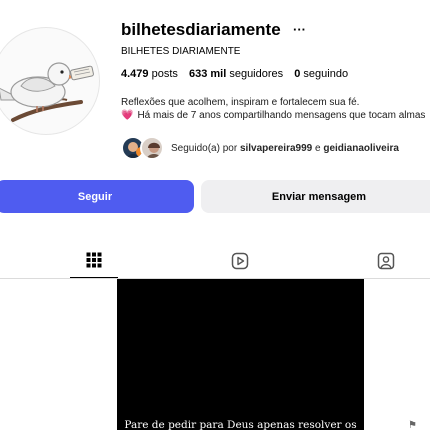 The width and height of the screenshot is (430, 430). I want to click on posts-count: 4.479, so click(135, 74).